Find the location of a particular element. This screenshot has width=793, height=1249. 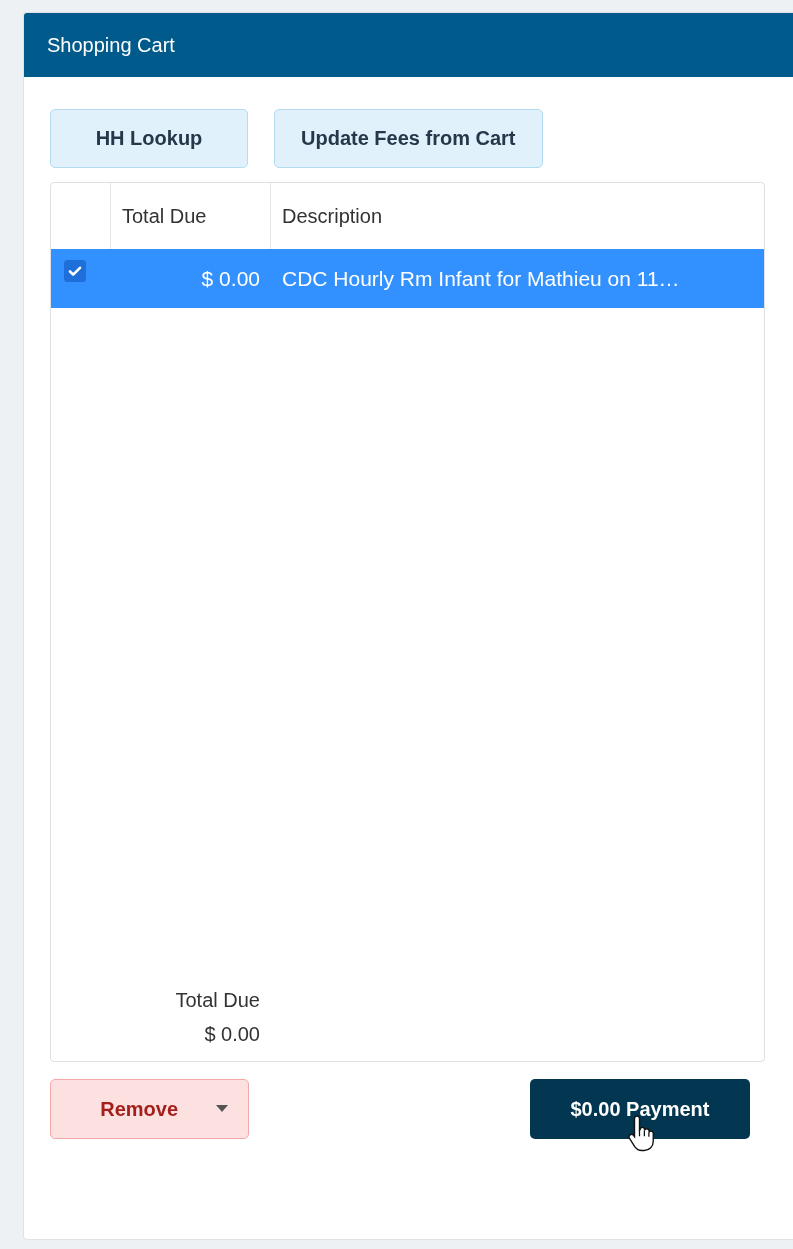

row-checkbox is located at coordinates (75, 271).